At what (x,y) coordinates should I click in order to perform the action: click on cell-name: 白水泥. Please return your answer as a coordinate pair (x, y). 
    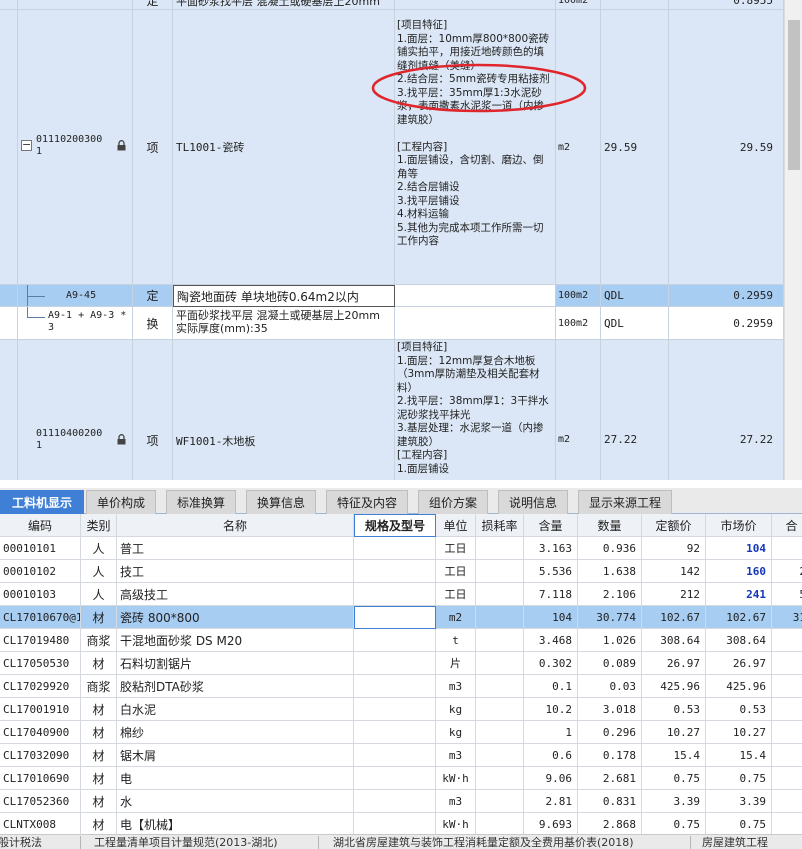
    Looking at the image, I should click on (235, 709).